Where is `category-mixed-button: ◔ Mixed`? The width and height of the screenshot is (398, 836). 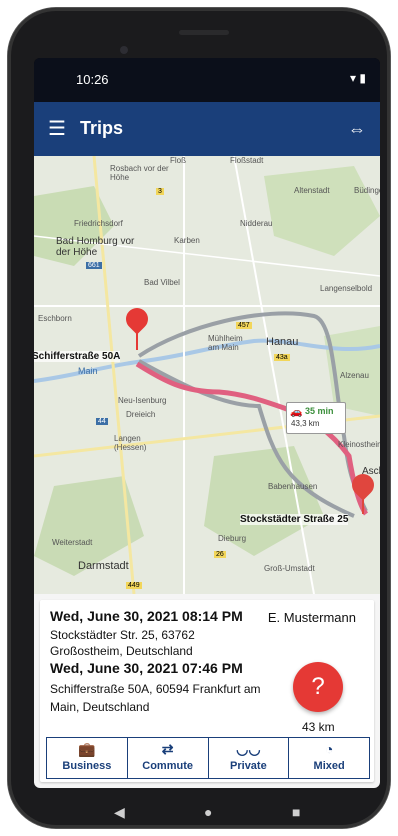
category-mixed-button: ◔ Mixed is located at coordinates (329, 758).